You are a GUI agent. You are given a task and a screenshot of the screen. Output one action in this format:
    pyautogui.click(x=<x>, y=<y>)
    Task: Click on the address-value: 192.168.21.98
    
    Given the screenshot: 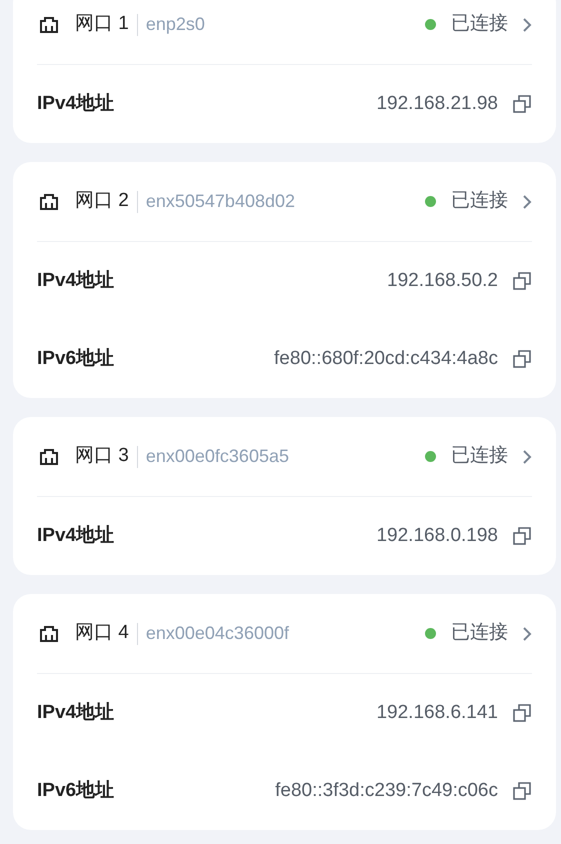 What is the action you would take?
    pyautogui.click(x=437, y=104)
    